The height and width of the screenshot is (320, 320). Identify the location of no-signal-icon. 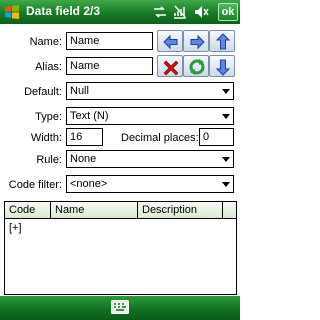
(180, 12).